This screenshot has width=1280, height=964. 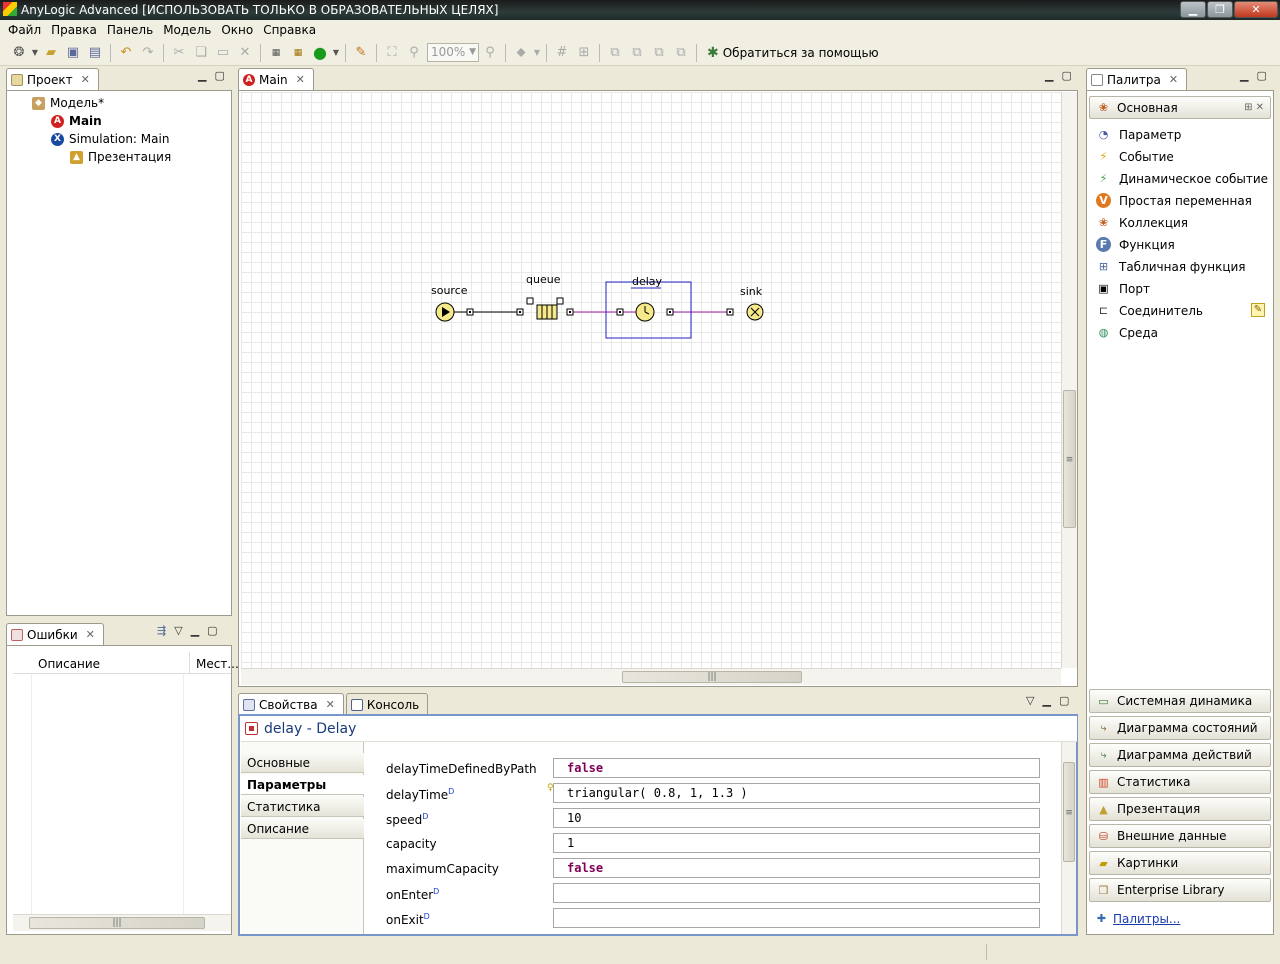 What do you see at coordinates (1180, 809) in the screenshot?
I see `palette-section-presentation: ▲ Презентация` at bounding box center [1180, 809].